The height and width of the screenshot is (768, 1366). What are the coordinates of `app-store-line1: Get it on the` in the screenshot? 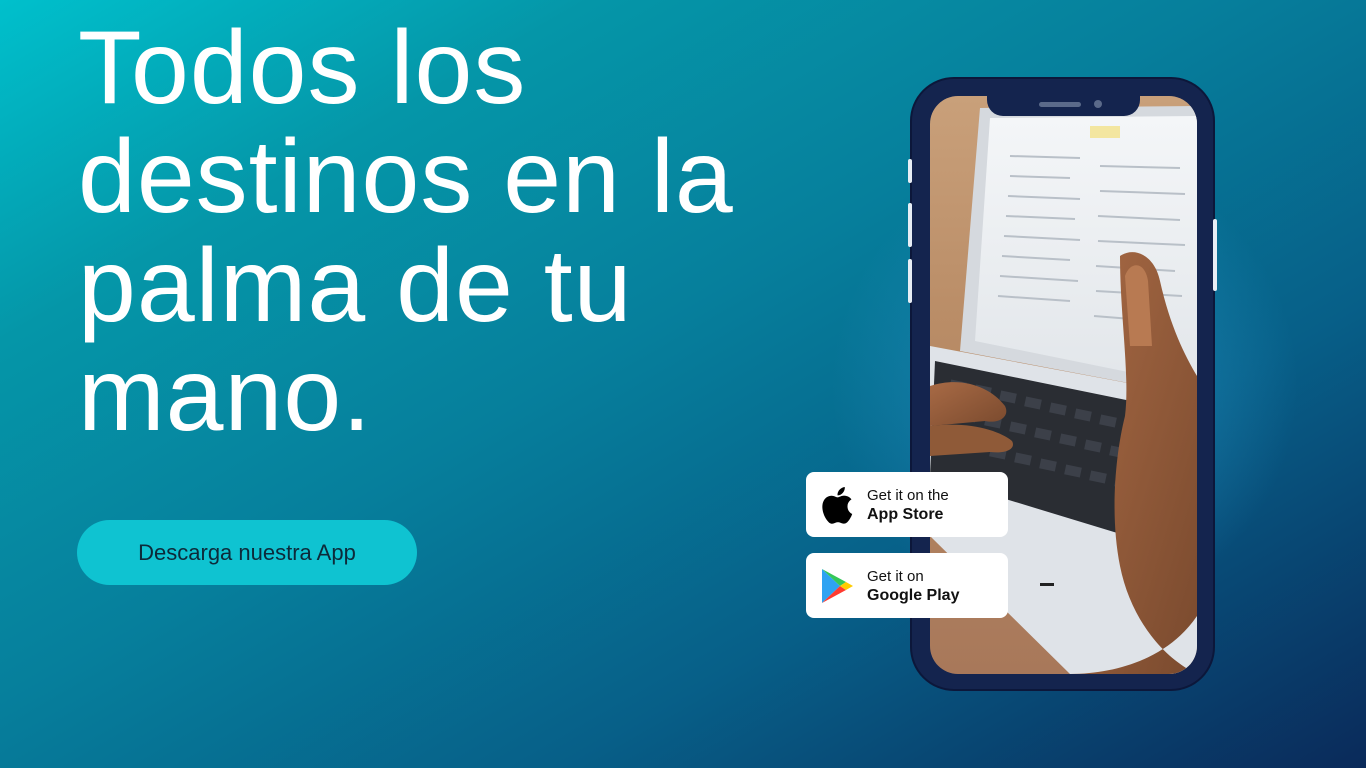 It's located at (908, 495).